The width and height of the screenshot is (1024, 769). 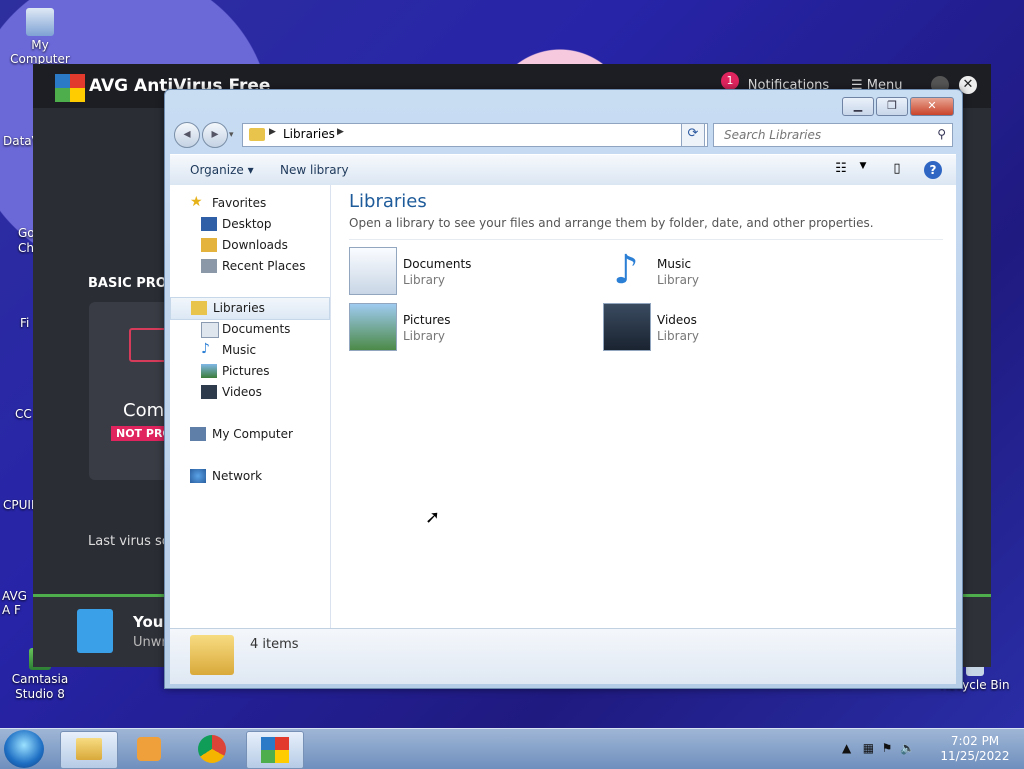 What do you see at coordinates (70, 88) in the screenshot?
I see `avg-logo-icon` at bounding box center [70, 88].